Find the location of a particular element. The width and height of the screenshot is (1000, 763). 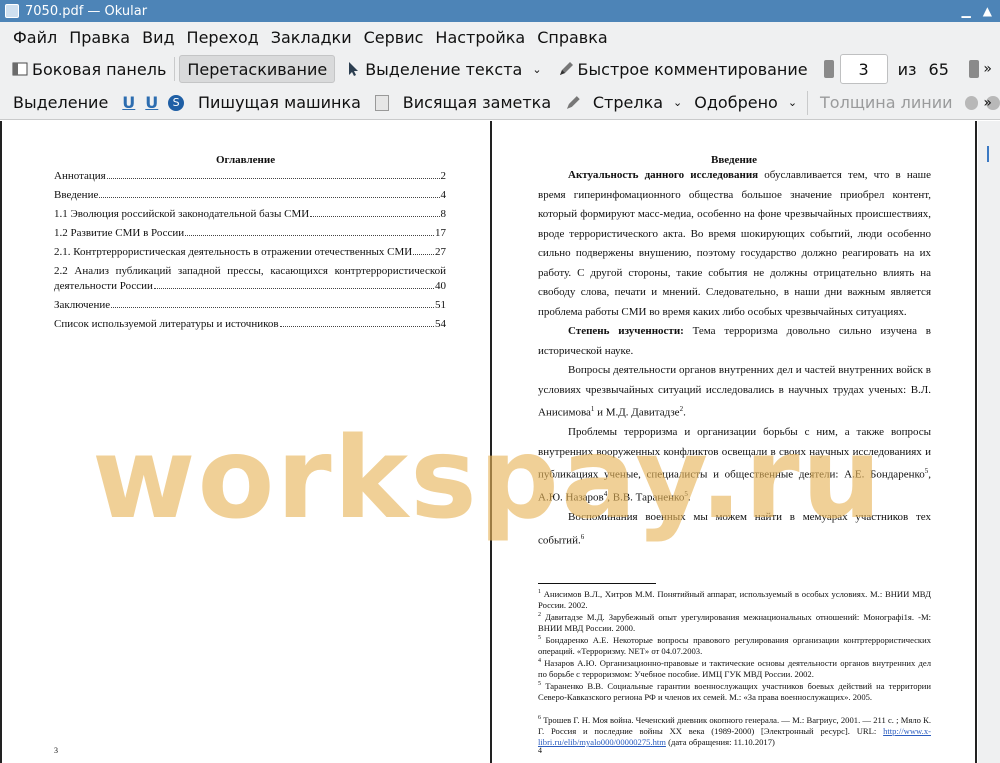

menu-tools: Сервис is located at coordinates (394, 37).